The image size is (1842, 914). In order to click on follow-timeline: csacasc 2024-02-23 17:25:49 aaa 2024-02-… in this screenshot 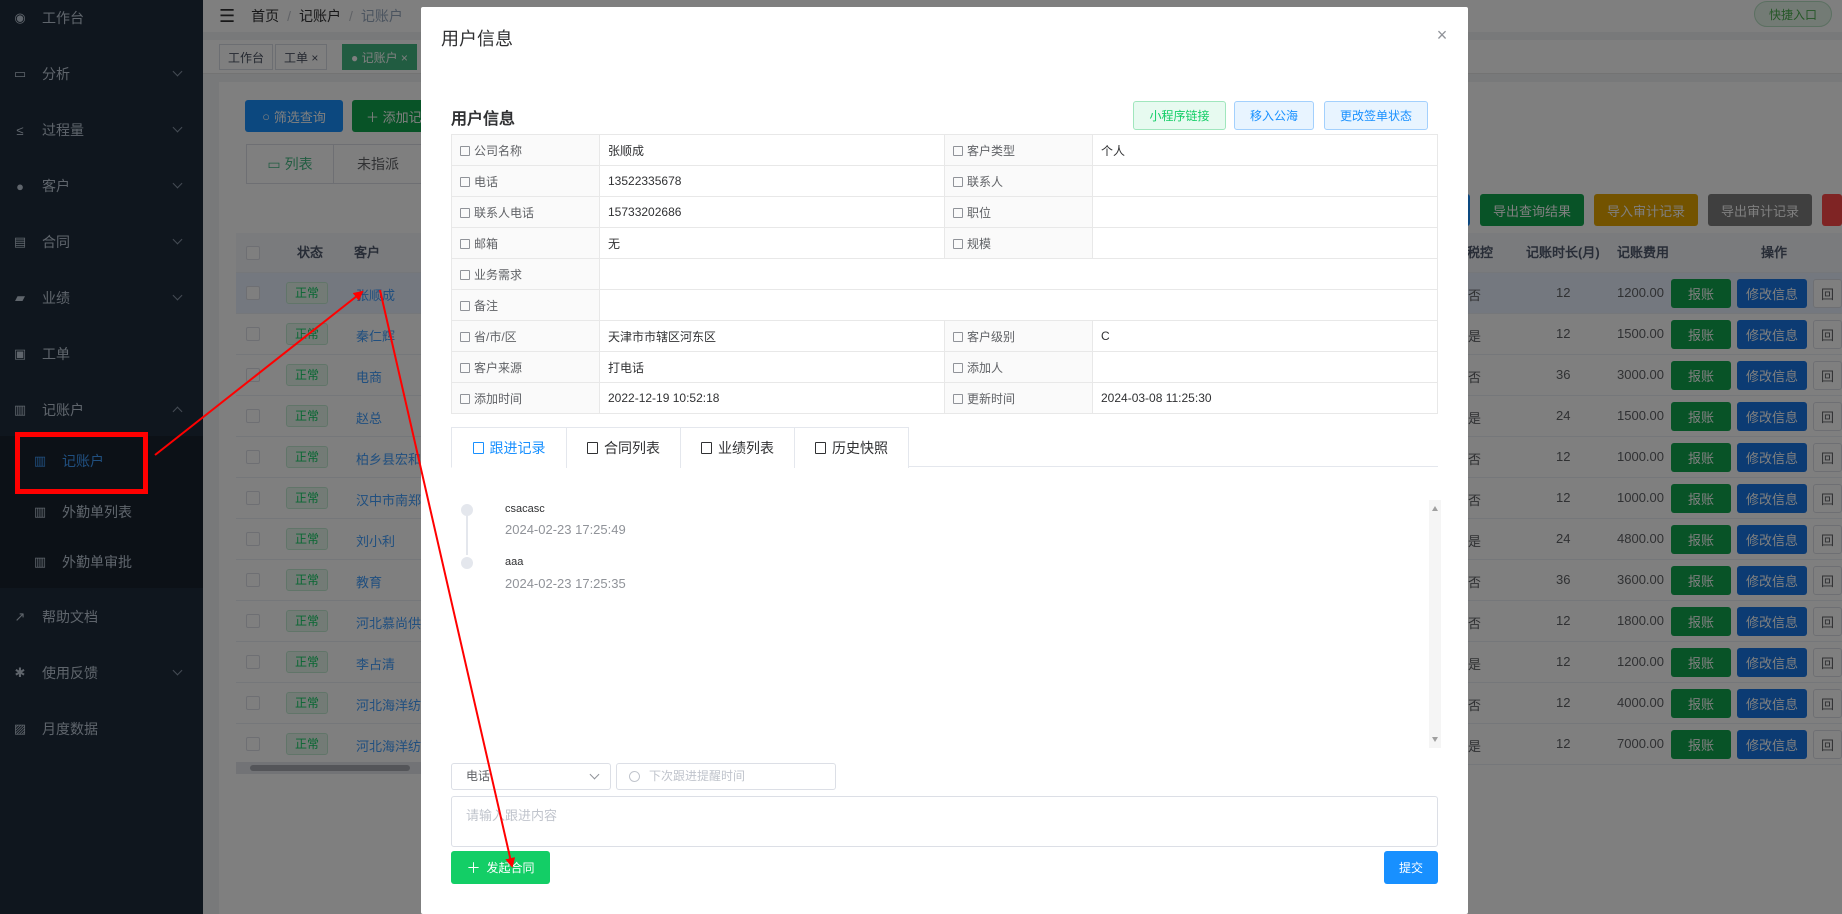, I will do `click(944, 619)`.